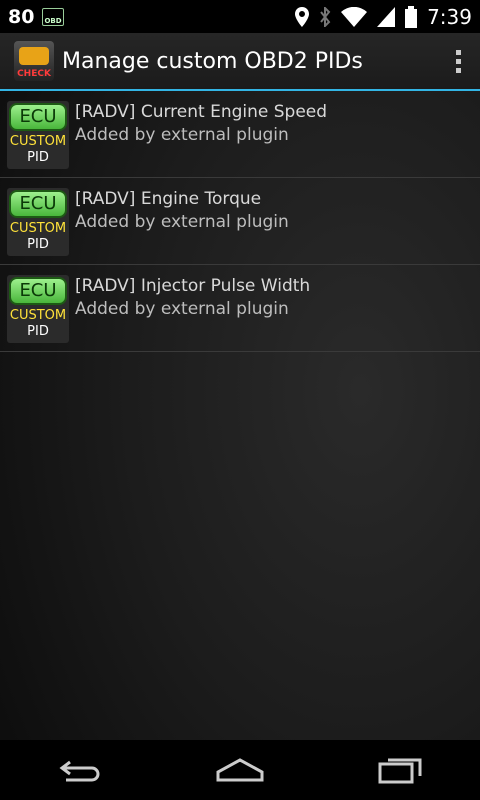  Describe the element at coordinates (325, 16) in the screenshot. I see `bluetooth-icon` at that location.